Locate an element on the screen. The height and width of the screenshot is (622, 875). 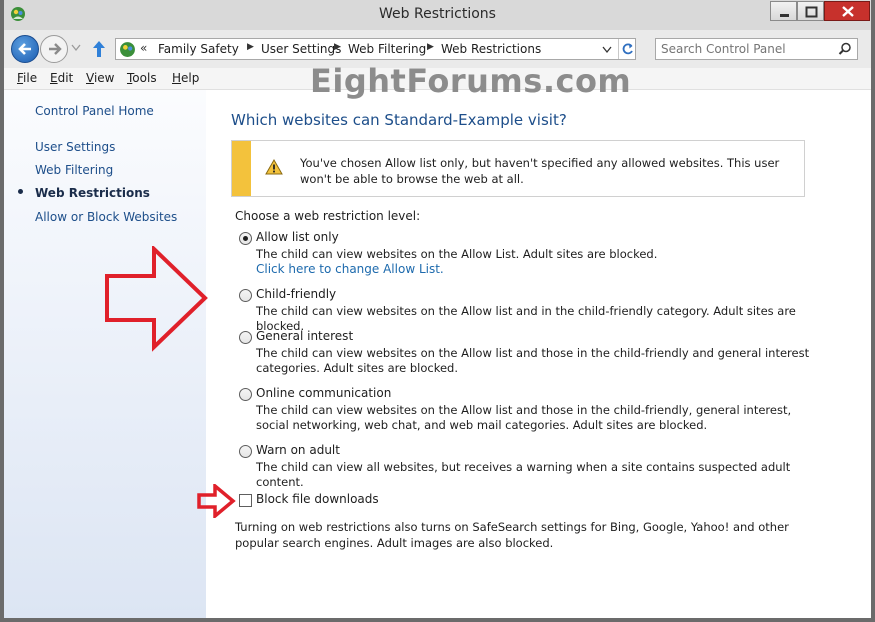
option-child-friendly-label: Child-friendly is located at coordinates (296, 294).